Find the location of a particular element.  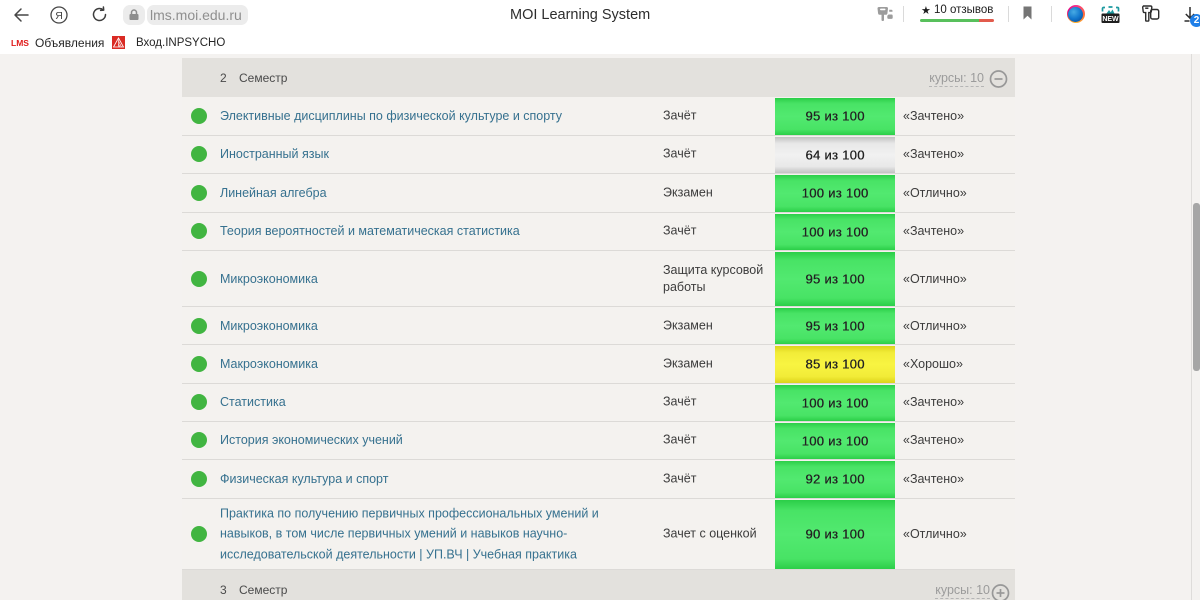

svg-text: Я is located at coordinates (59, 16).